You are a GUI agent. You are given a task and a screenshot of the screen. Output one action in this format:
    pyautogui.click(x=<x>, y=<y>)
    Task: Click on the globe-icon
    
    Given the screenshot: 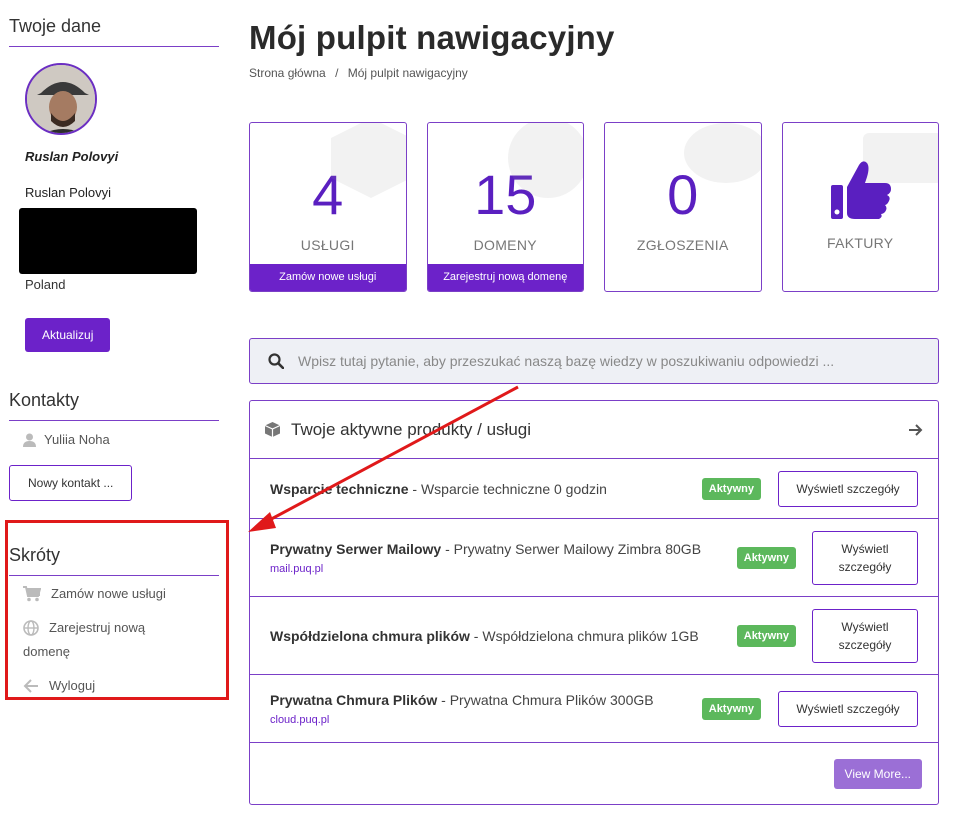 What is the action you would take?
    pyautogui.click(x=546, y=160)
    